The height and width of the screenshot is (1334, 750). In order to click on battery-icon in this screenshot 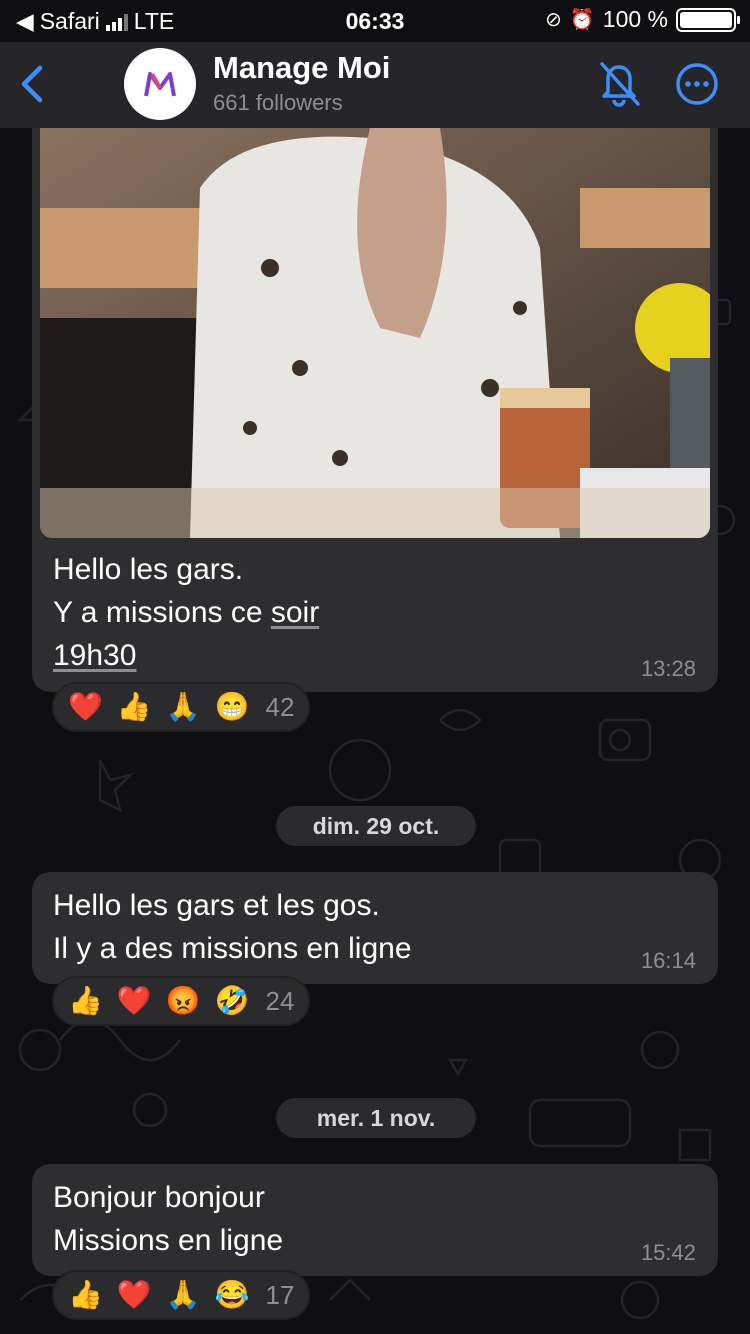, I will do `click(708, 19)`.